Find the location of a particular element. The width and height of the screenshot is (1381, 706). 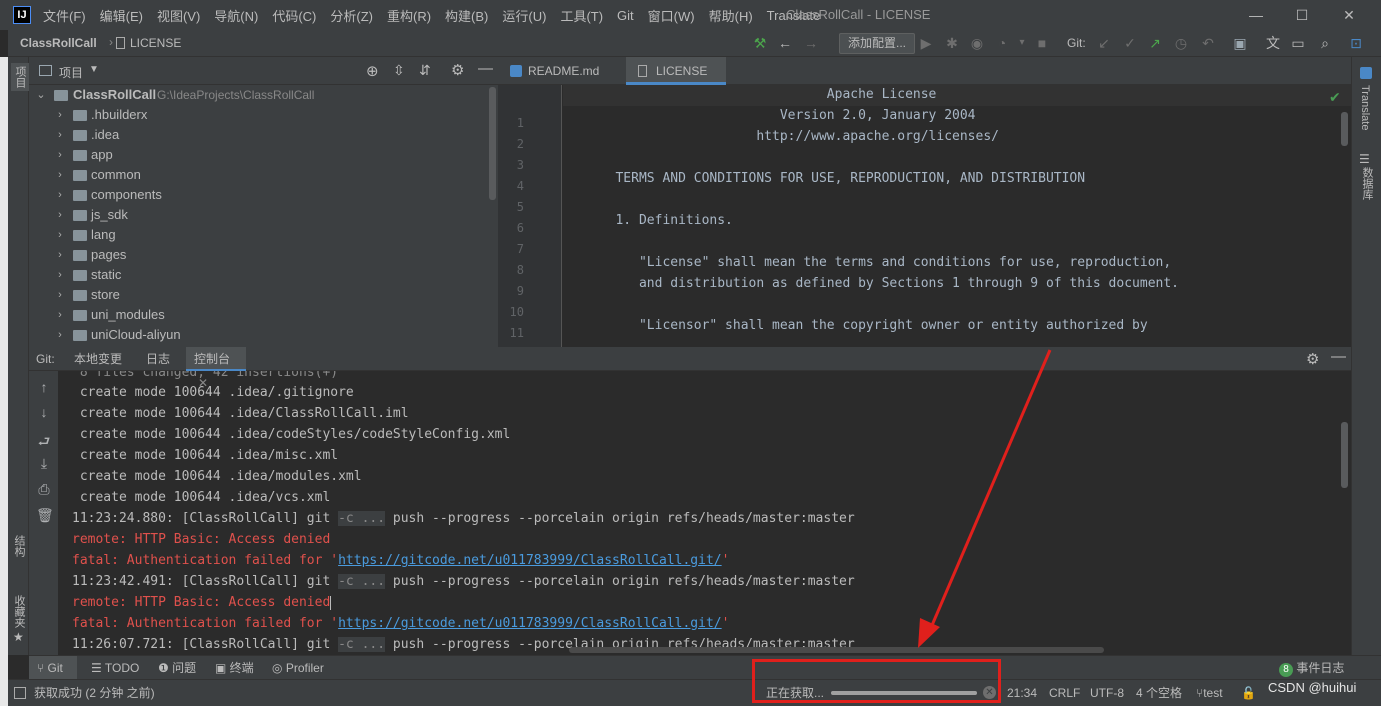

git-bottom-tab: ⑂ Git is located at coordinates (53, 668).